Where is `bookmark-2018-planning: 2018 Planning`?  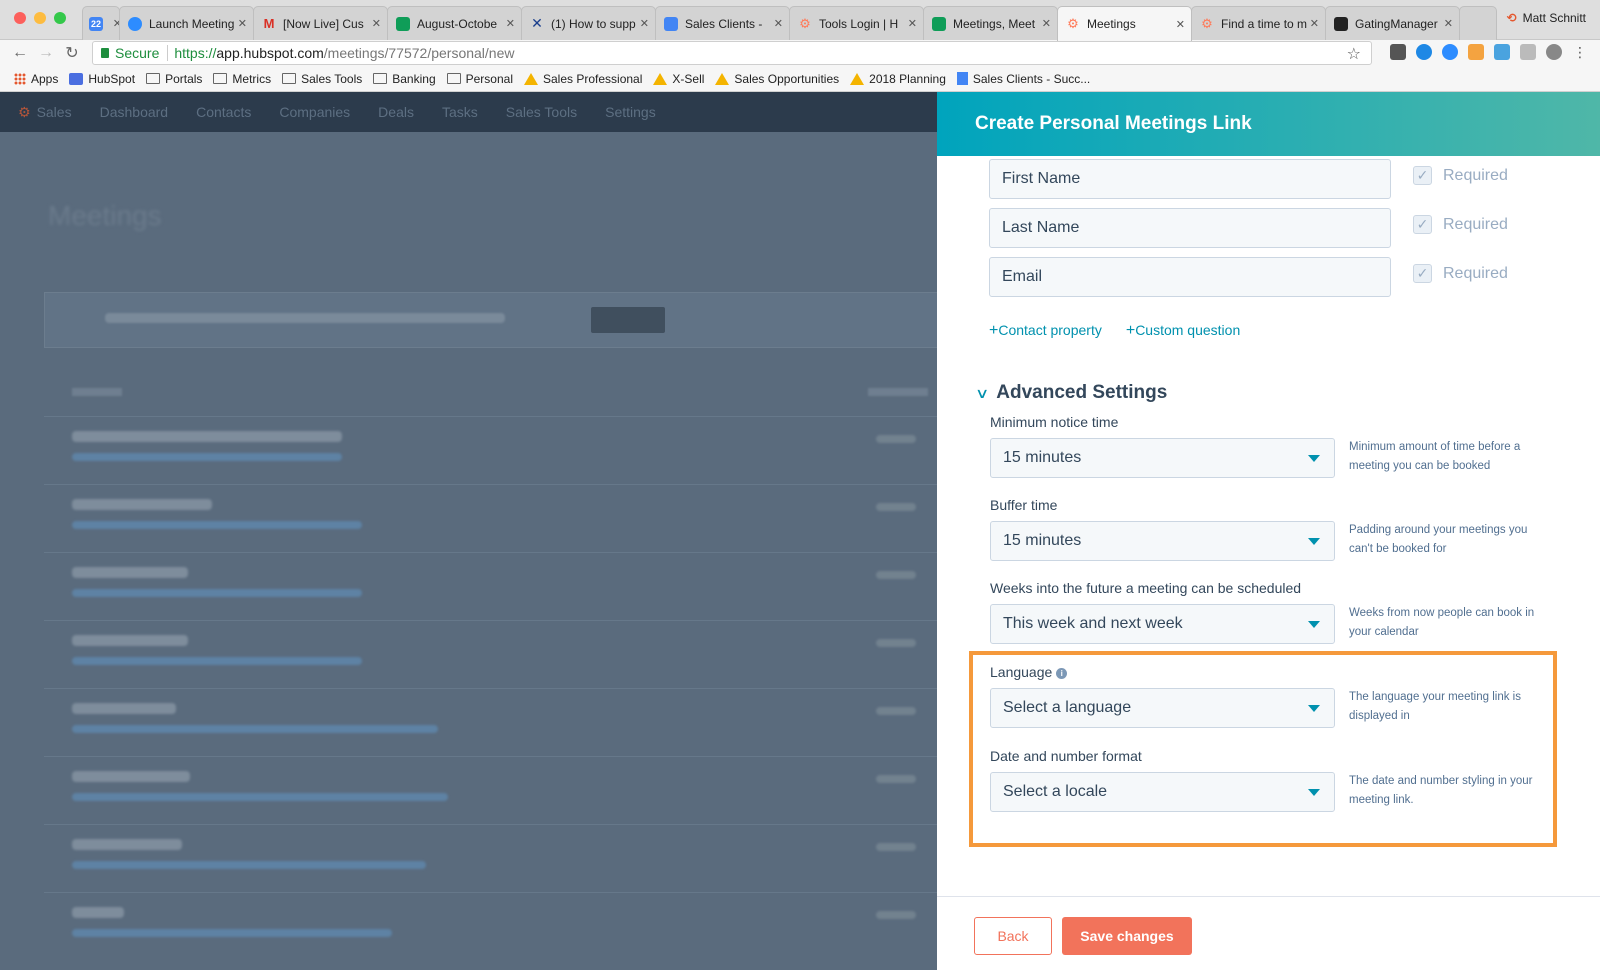
bookmark-2018-planning: 2018 Planning is located at coordinates (898, 79).